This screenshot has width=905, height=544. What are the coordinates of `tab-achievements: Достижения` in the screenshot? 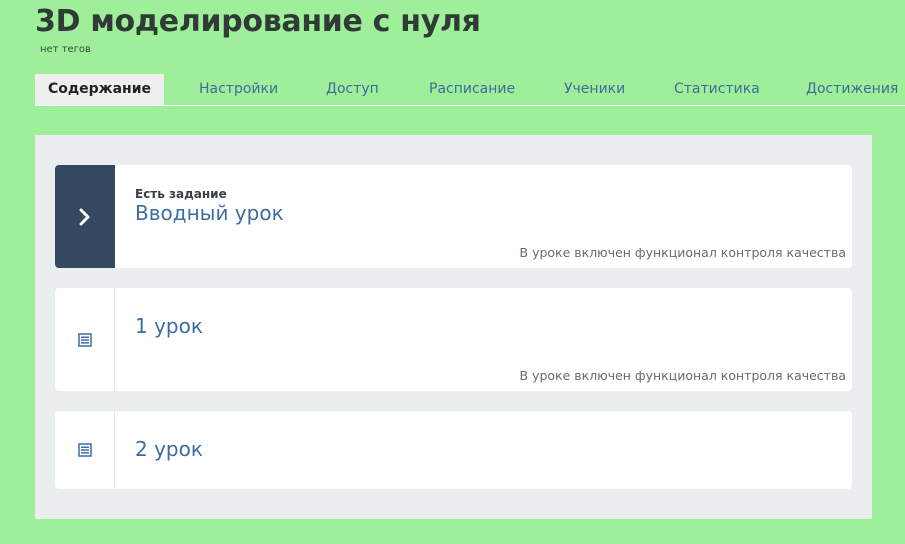 It's located at (852, 89).